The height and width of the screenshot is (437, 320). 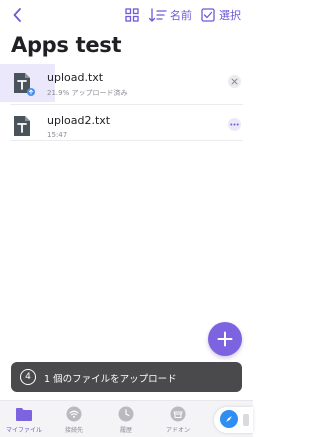 What do you see at coordinates (74, 414) in the screenshot?
I see `wifi-icon` at bounding box center [74, 414].